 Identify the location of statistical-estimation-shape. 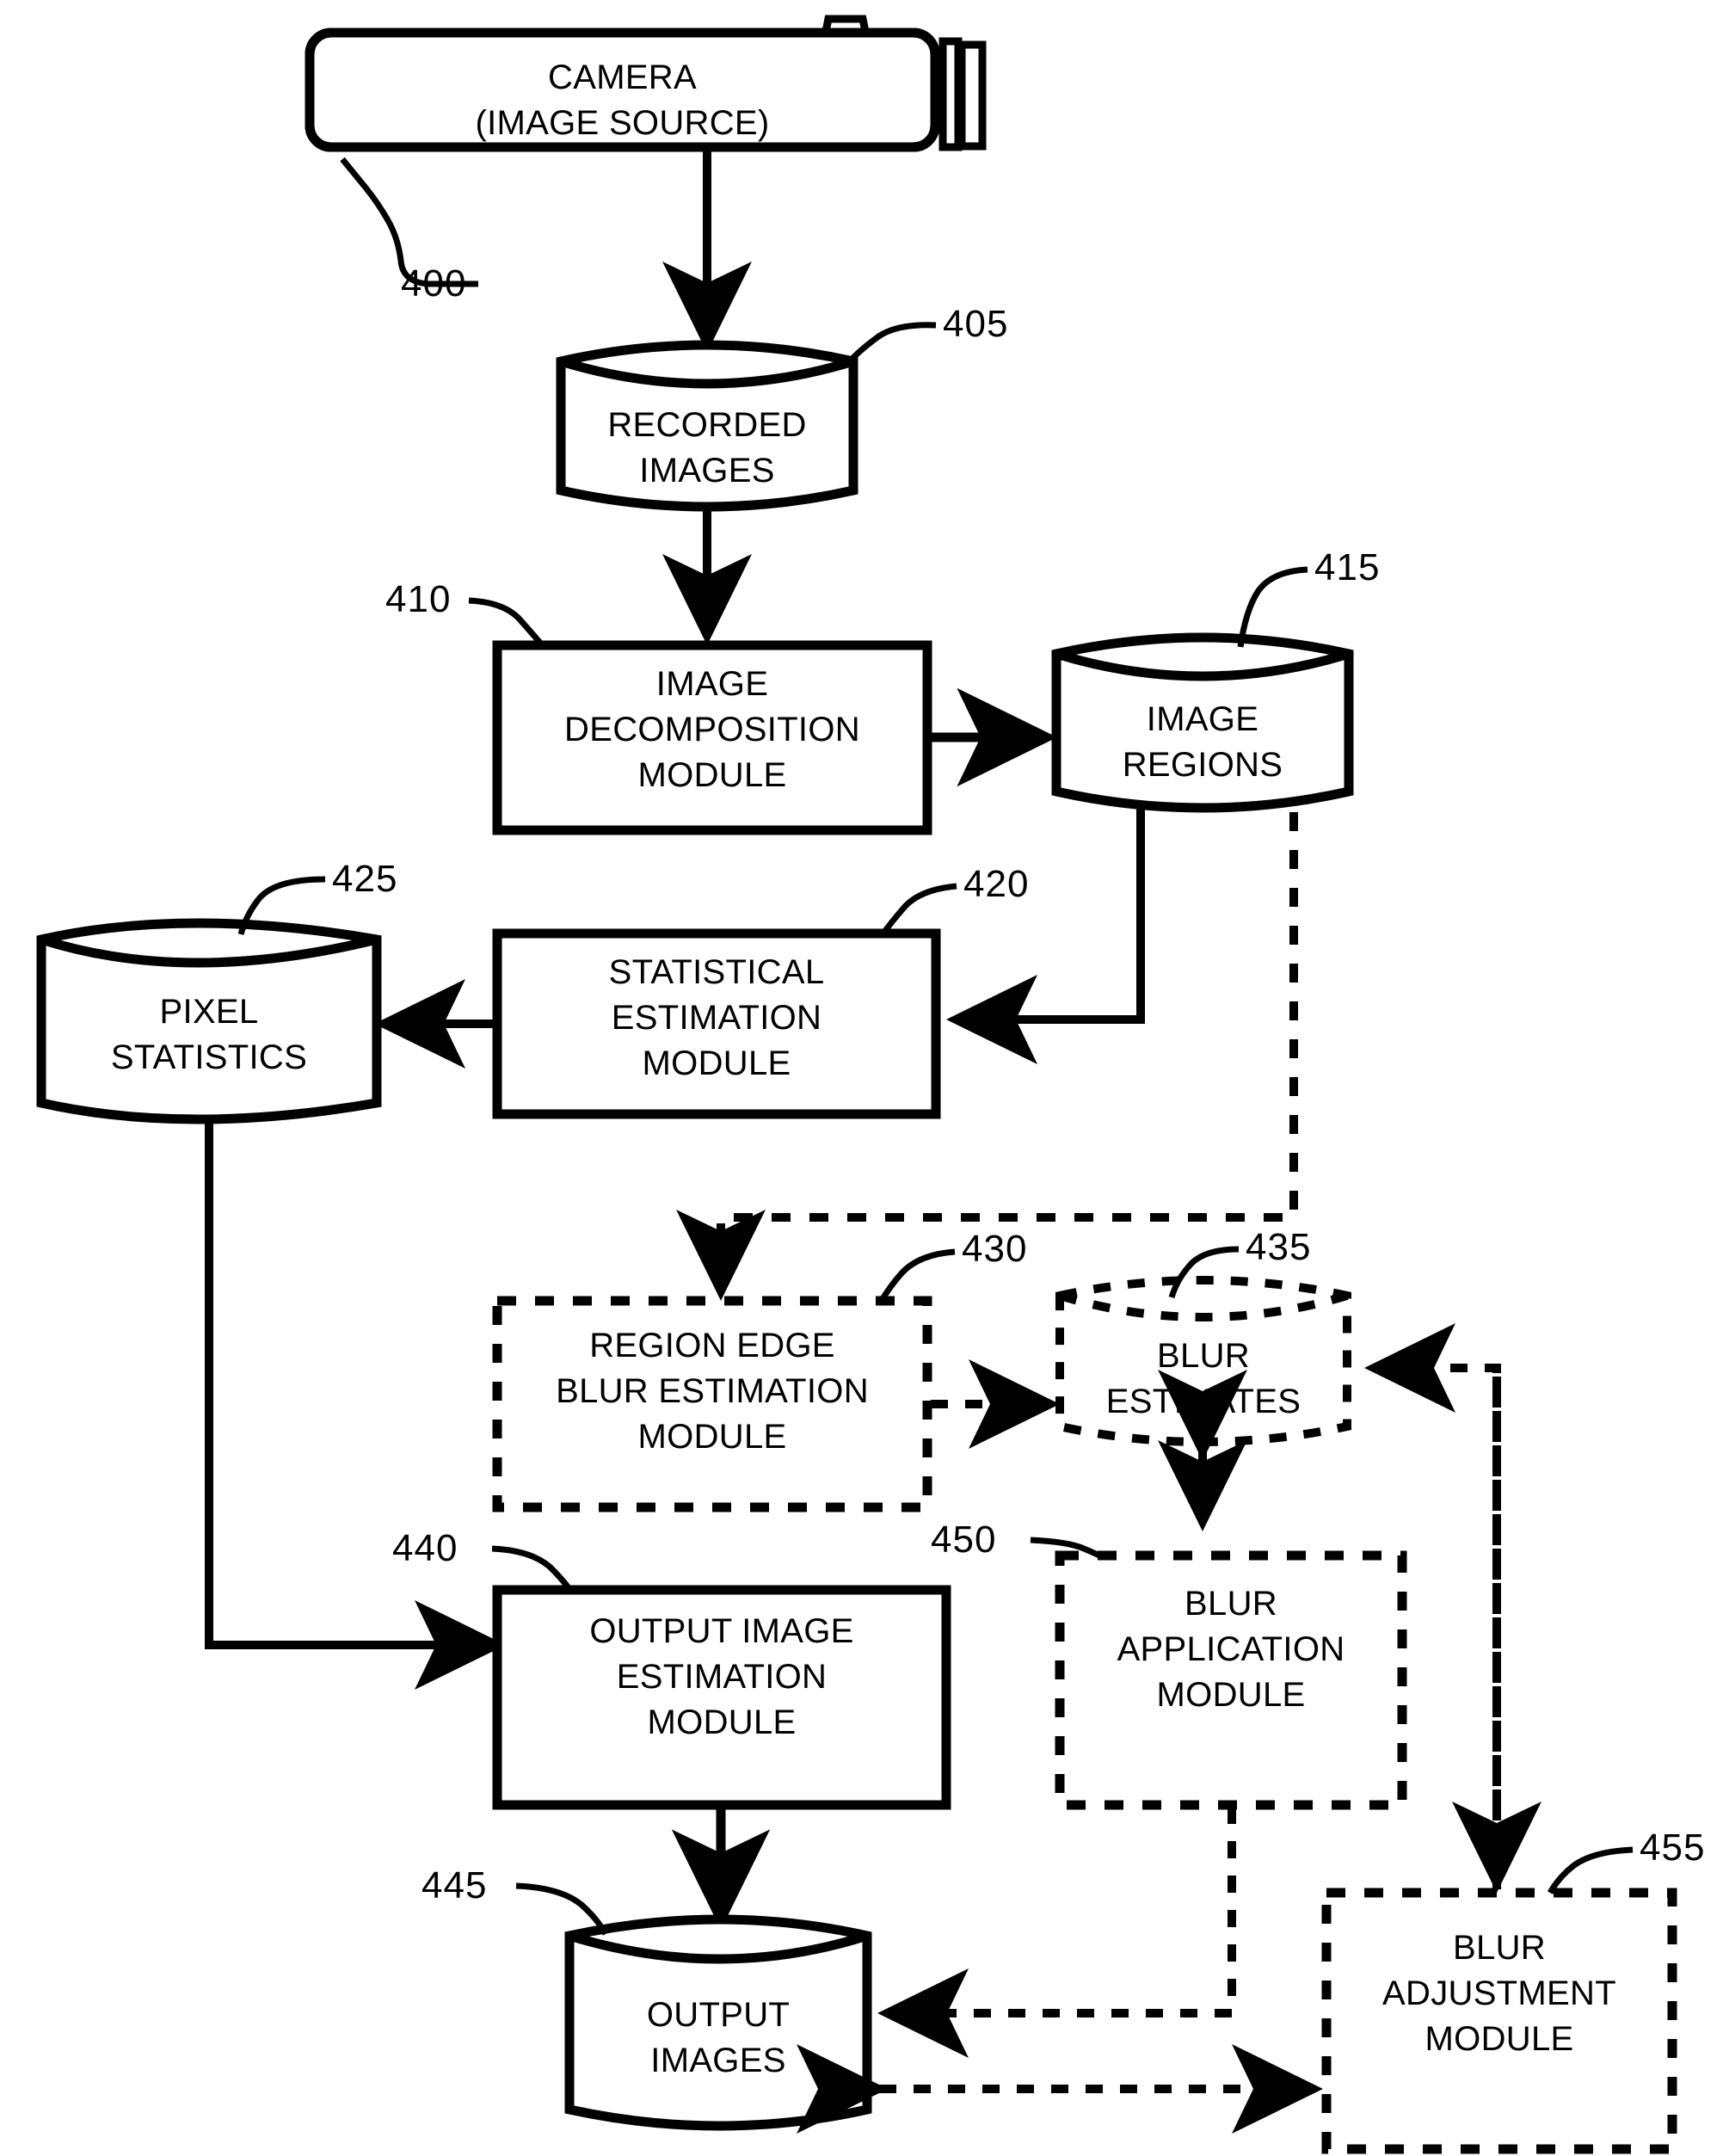
(716, 1024).